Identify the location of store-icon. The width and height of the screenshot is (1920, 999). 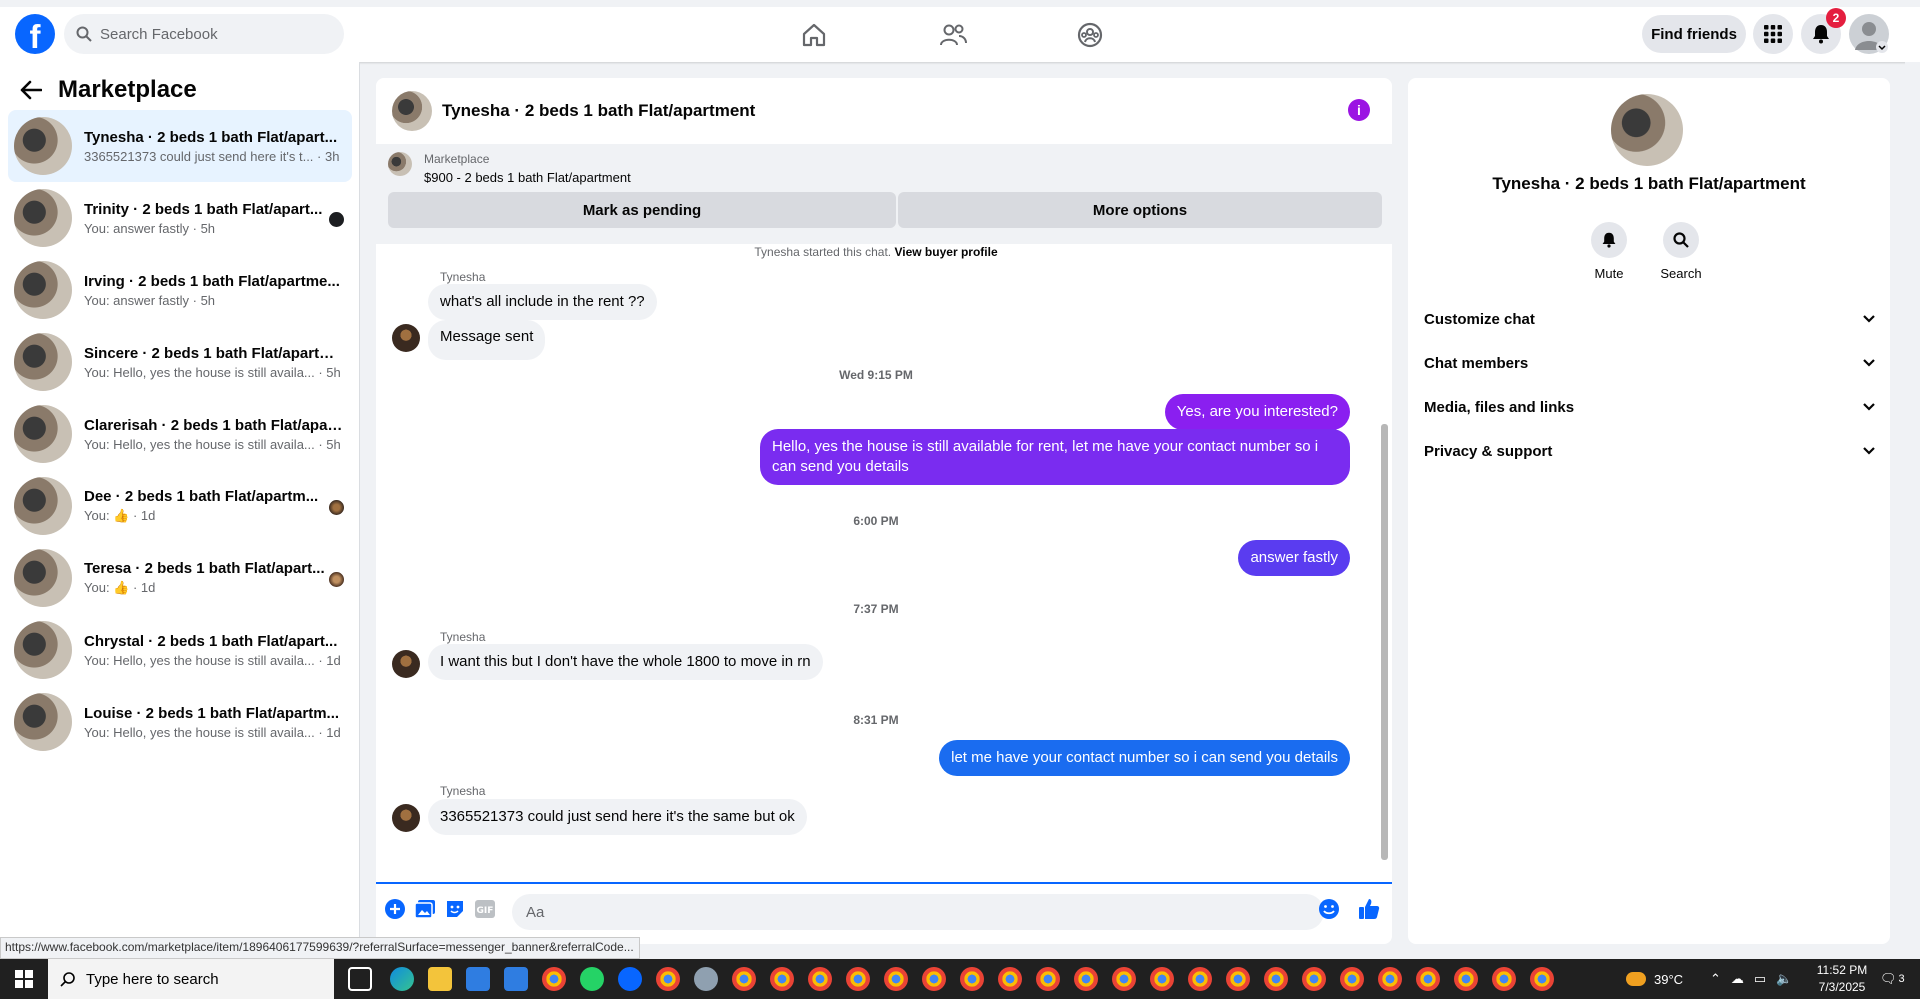
(478, 979).